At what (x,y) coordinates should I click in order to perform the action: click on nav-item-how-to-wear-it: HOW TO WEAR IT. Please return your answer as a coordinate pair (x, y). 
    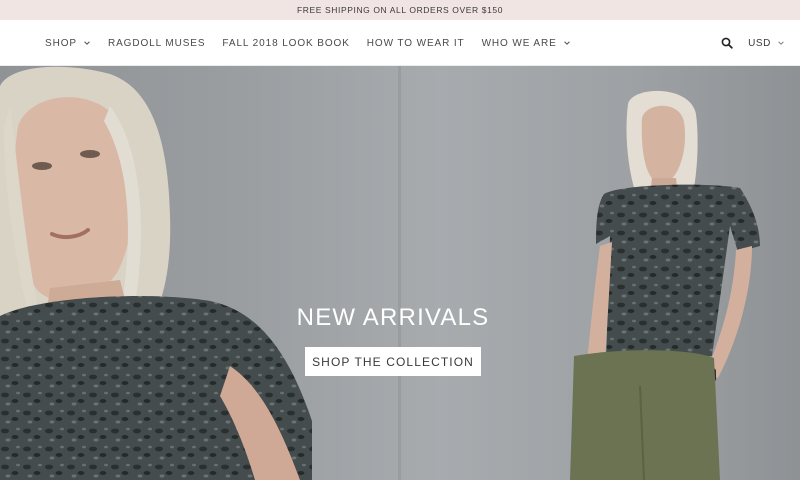
    Looking at the image, I should click on (416, 43).